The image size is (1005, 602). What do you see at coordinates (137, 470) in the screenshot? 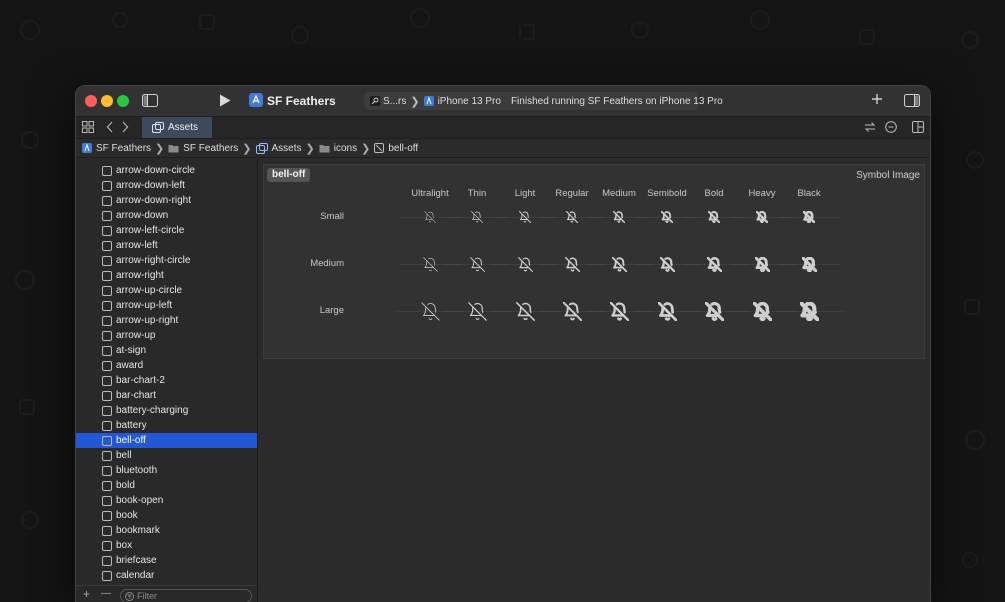
I see `sidebar-item-label: bluetooth` at bounding box center [137, 470].